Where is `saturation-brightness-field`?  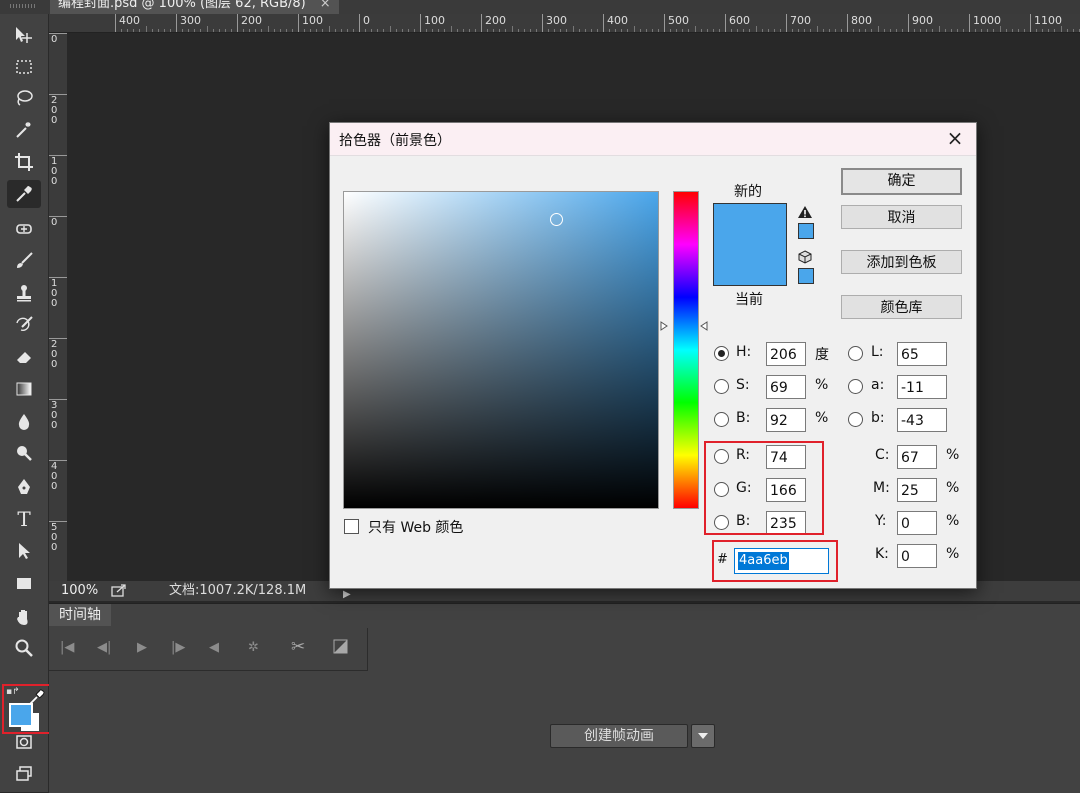
saturation-brightness-field is located at coordinates (501, 350).